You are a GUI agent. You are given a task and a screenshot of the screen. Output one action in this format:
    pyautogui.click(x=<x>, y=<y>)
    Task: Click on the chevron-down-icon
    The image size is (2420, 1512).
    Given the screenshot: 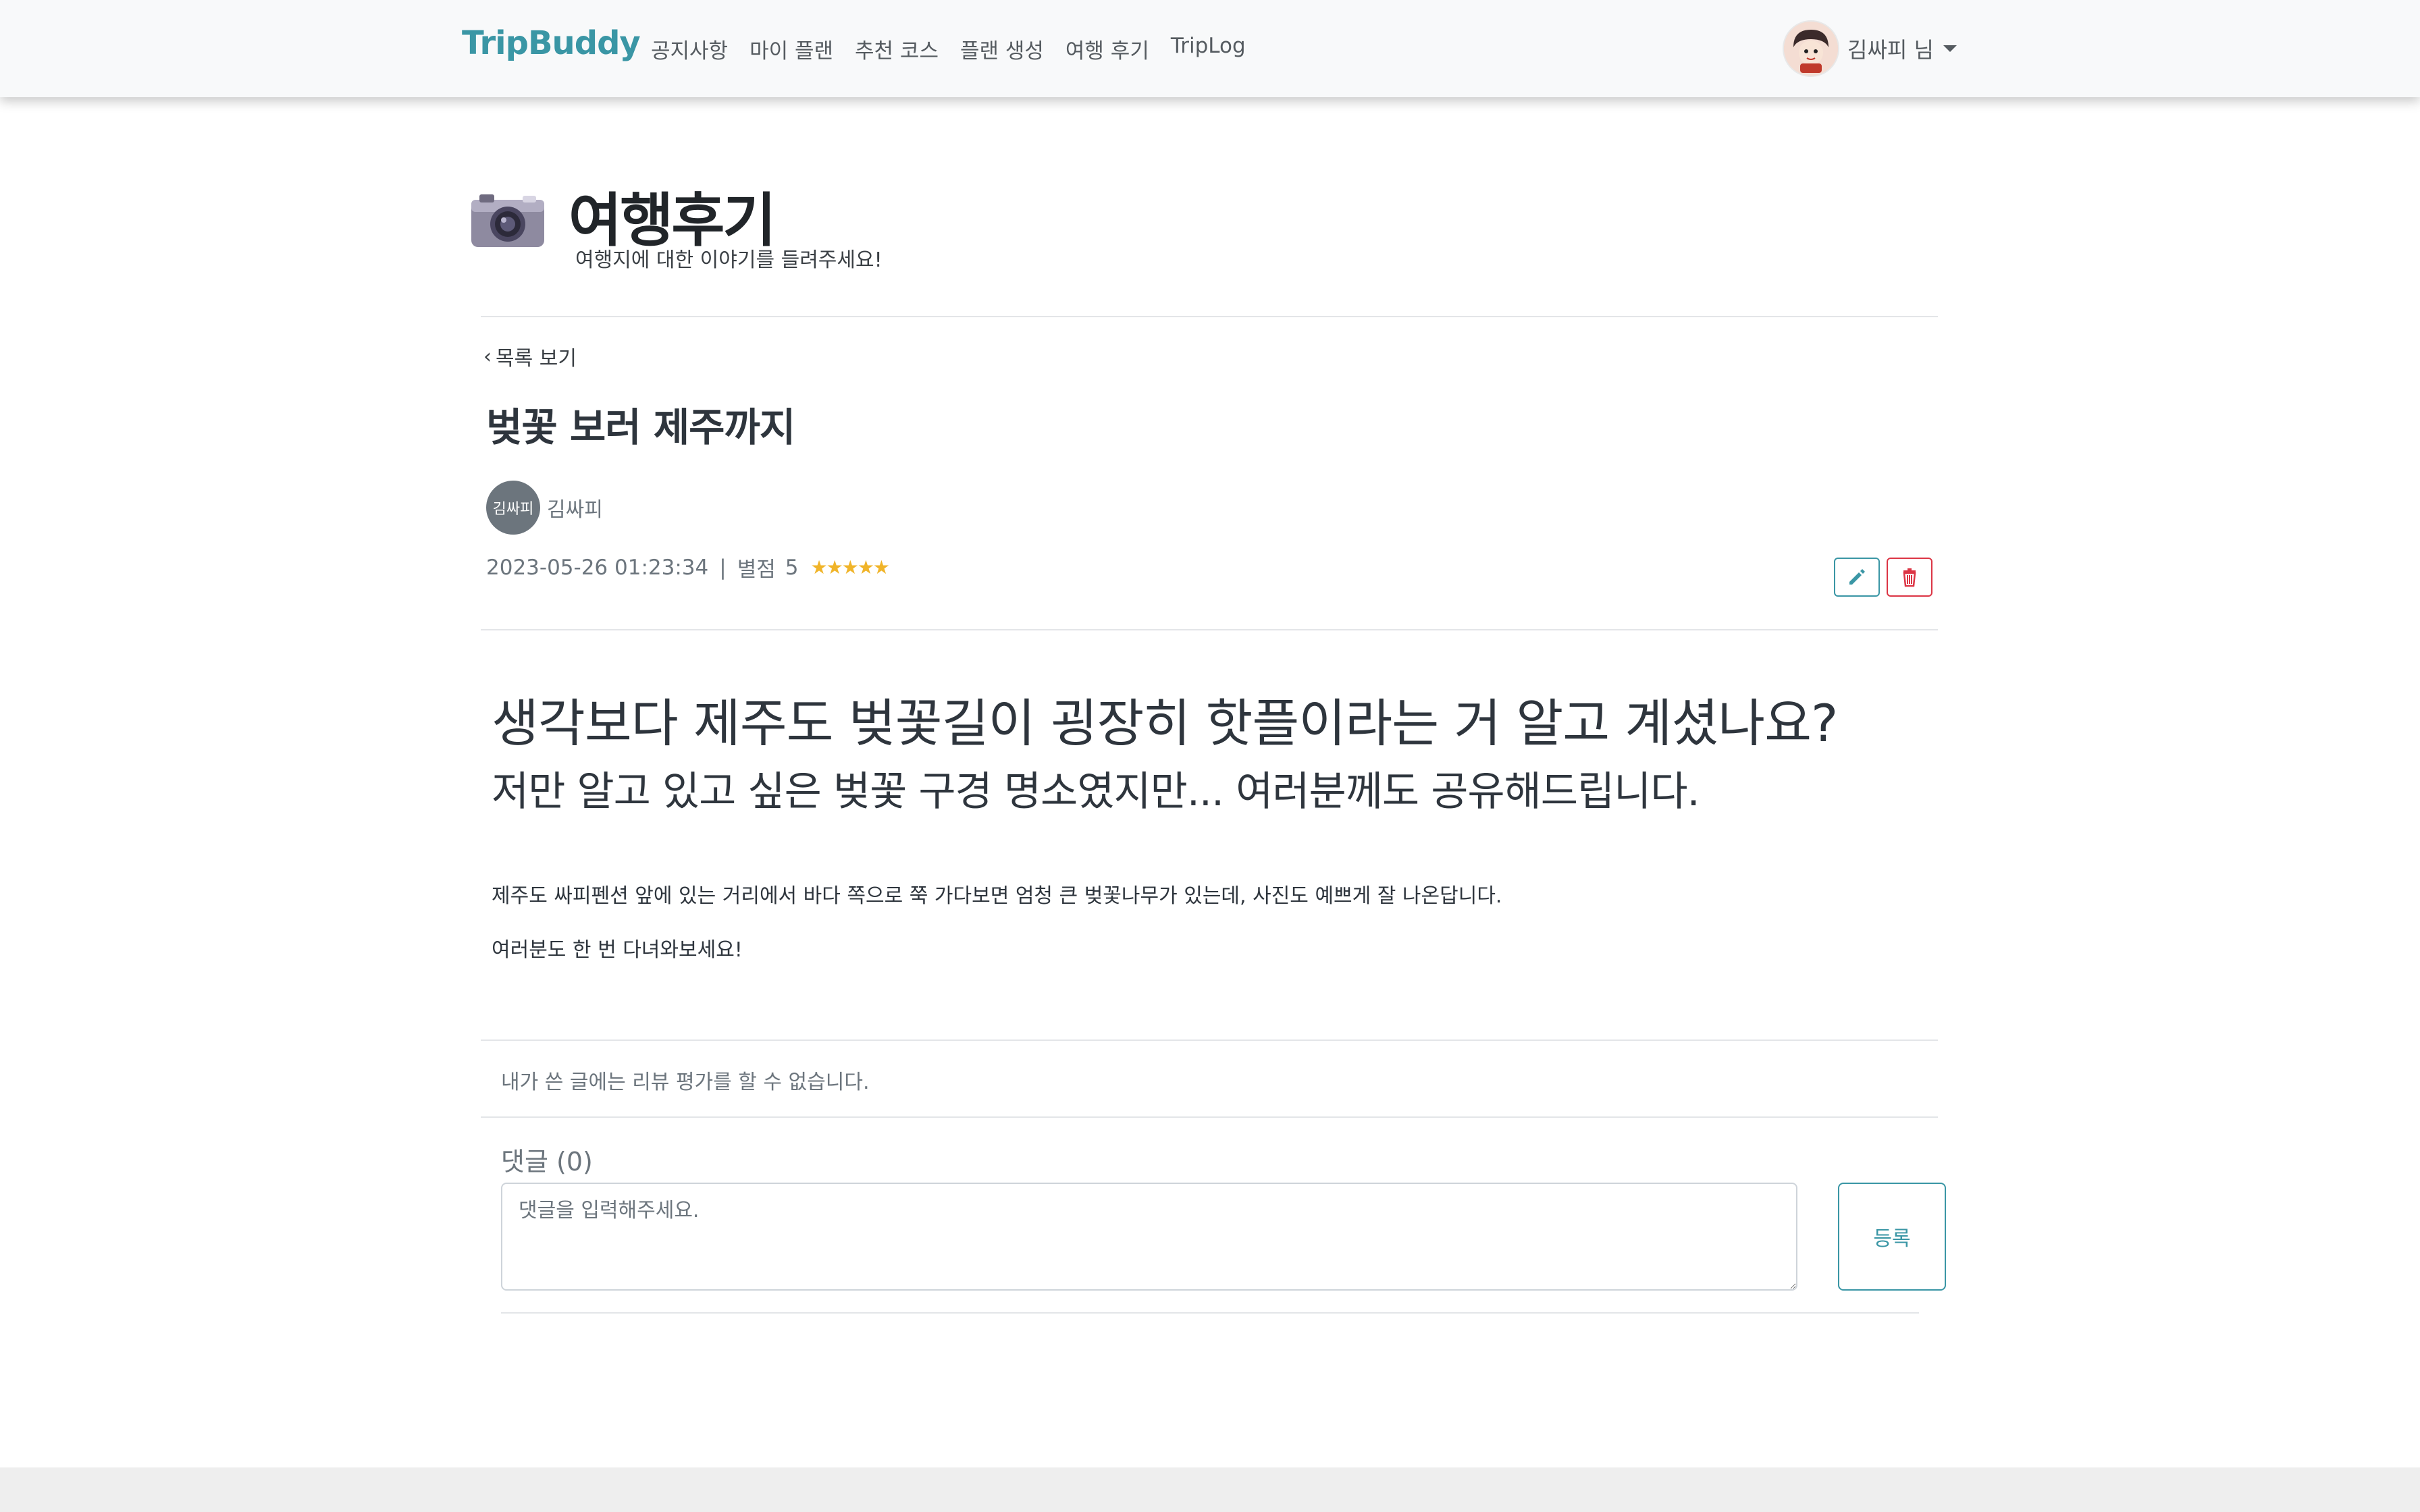 What is the action you would take?
    pyautogui.click(x=1950, y=48)
    